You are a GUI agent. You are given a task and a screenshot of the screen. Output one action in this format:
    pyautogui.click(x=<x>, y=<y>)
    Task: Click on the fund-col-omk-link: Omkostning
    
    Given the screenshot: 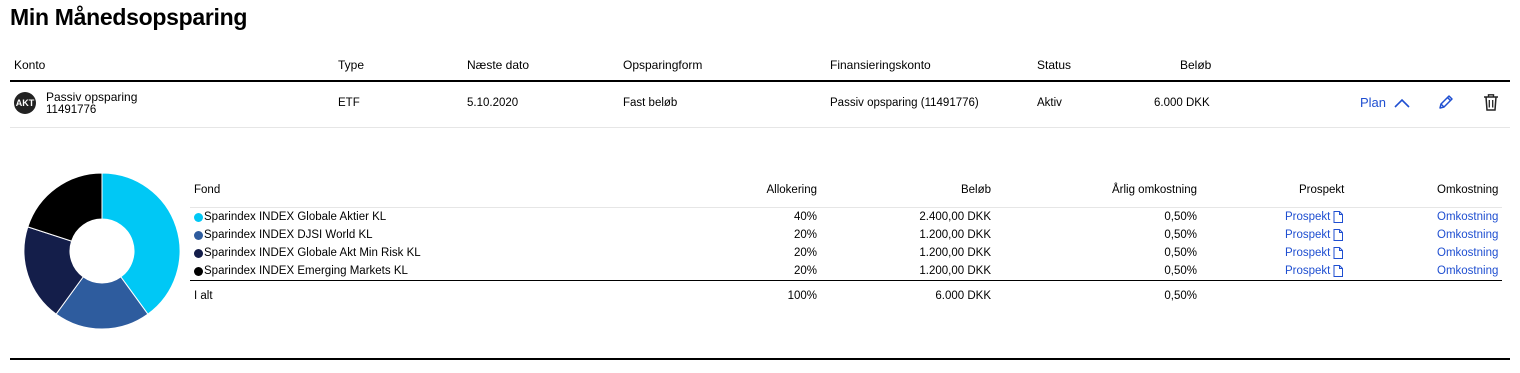 What is the action you would take?
    pyautogui.click(x=1468, y=190)
    